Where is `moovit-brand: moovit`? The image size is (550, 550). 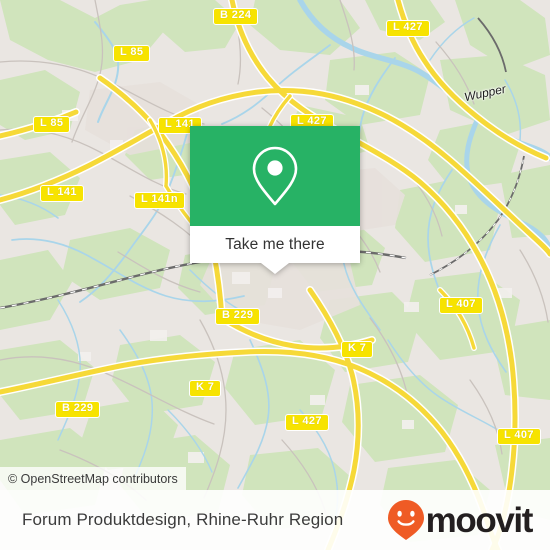
moovit-brand: moovit is located at coordinates (460, 520).